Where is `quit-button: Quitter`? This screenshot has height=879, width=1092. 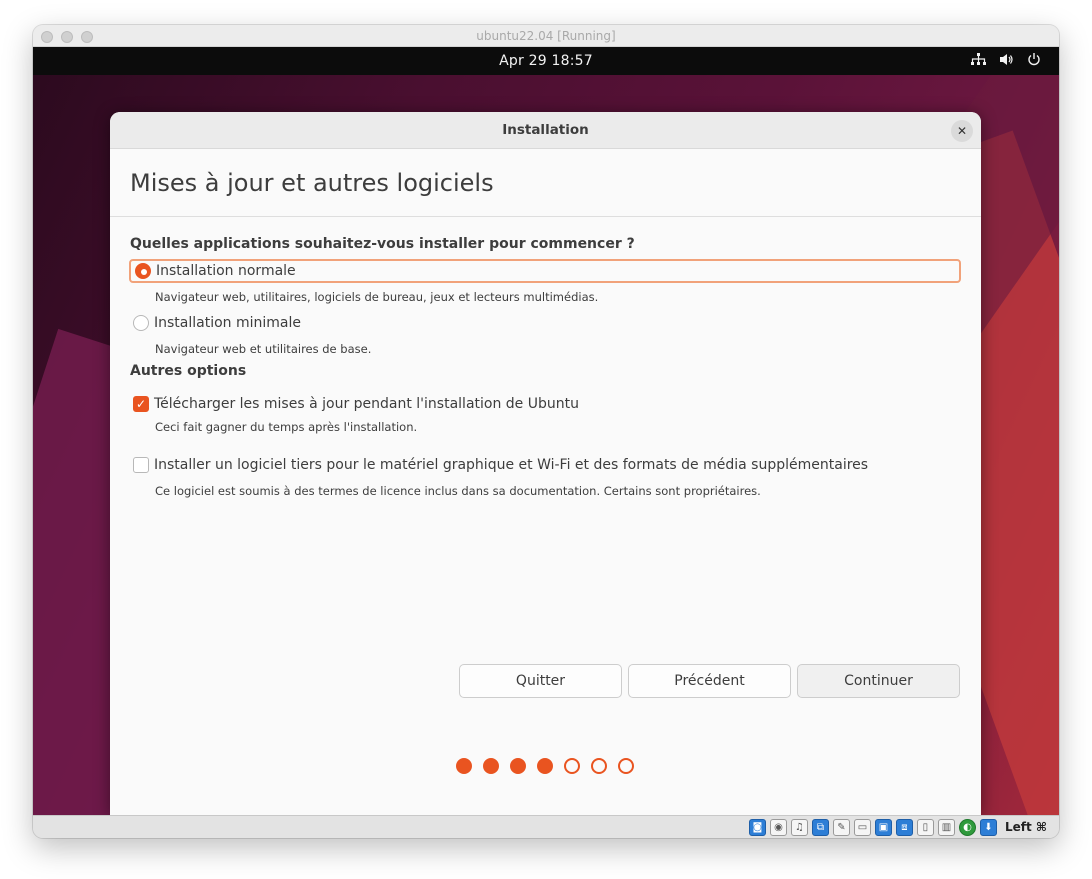 quit-button: Quitter is located at coordinates (540, 681).